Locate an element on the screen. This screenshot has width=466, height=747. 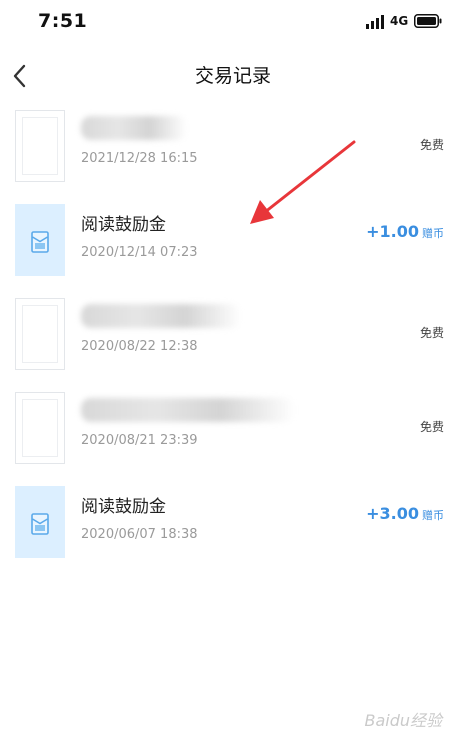
transaction-amount: +1.00 赠币 is located at coordinates (405, 231).